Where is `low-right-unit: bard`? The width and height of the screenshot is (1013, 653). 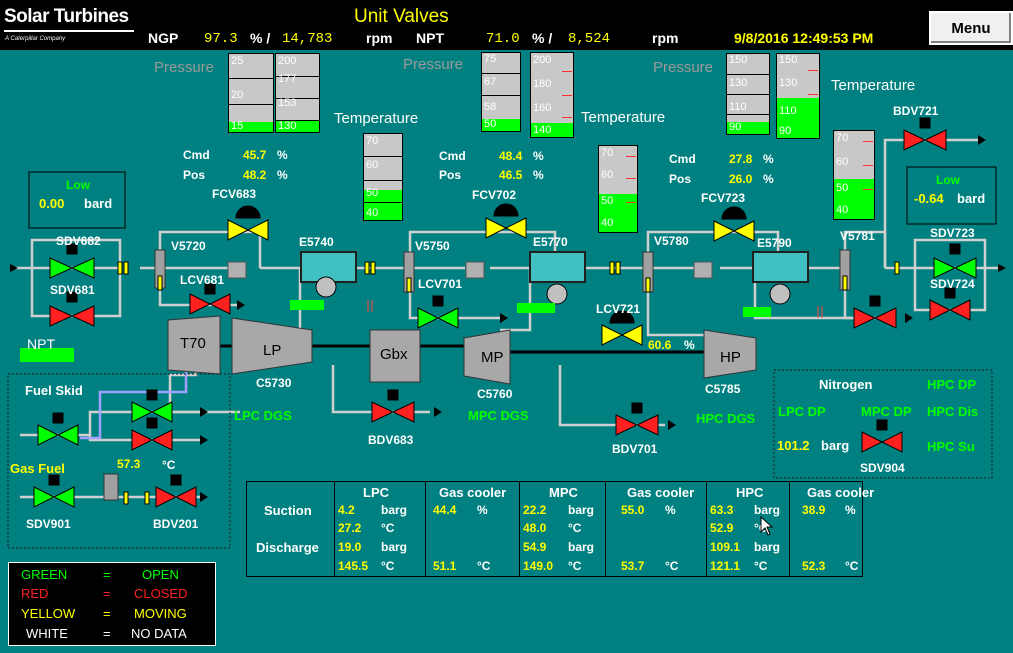
low-right-unit: bard is located at coordinates (971, 198).